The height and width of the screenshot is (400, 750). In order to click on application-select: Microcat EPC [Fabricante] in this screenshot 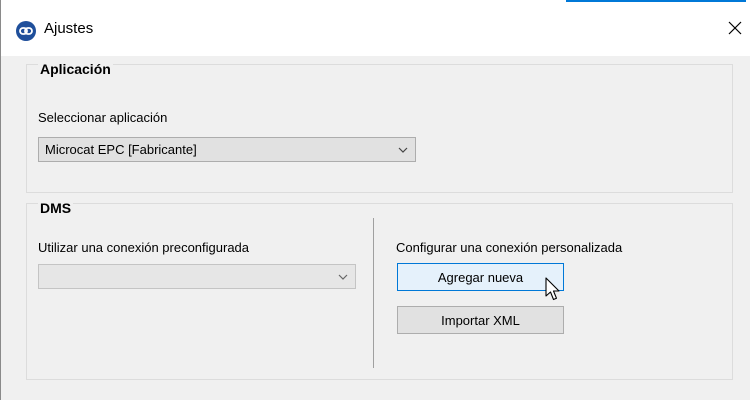, I will do `click(227, 149)`.